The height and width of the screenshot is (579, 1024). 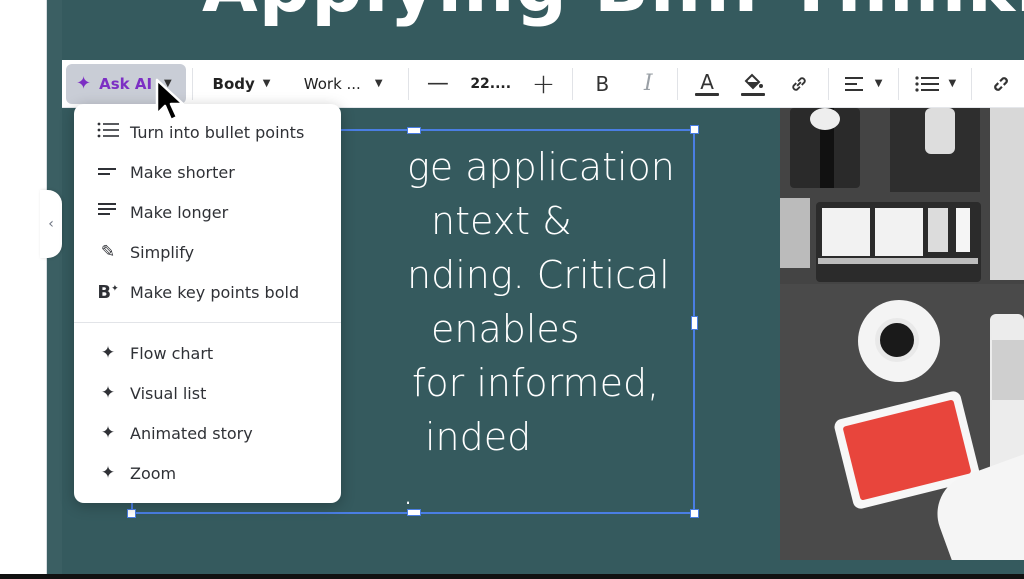 I want to click on align-dropdown: ▼, so click(x=864, y=84).